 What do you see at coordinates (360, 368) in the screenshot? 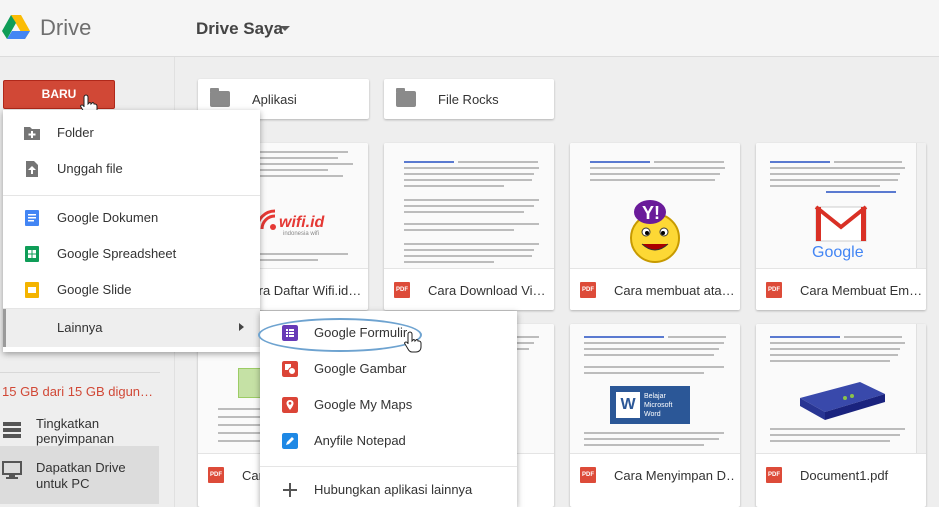
I see `menu-item-label: Google Gambar` at bounding box center [360, 368].